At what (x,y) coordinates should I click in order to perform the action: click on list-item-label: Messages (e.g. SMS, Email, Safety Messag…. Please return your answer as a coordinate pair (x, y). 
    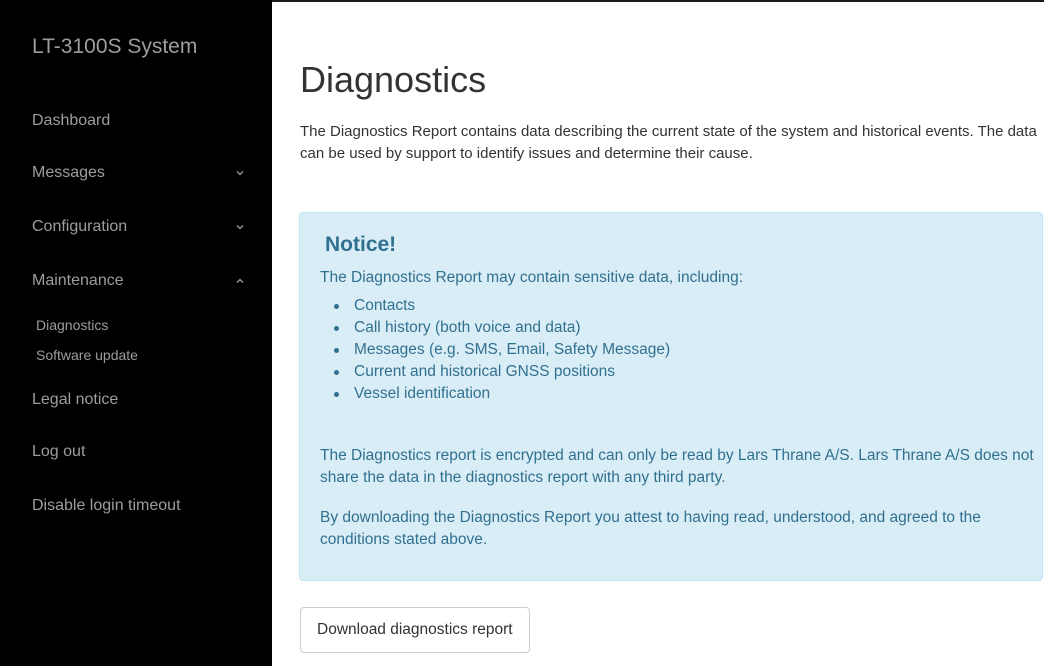
    Looking at the image, I should click on (512, 349).